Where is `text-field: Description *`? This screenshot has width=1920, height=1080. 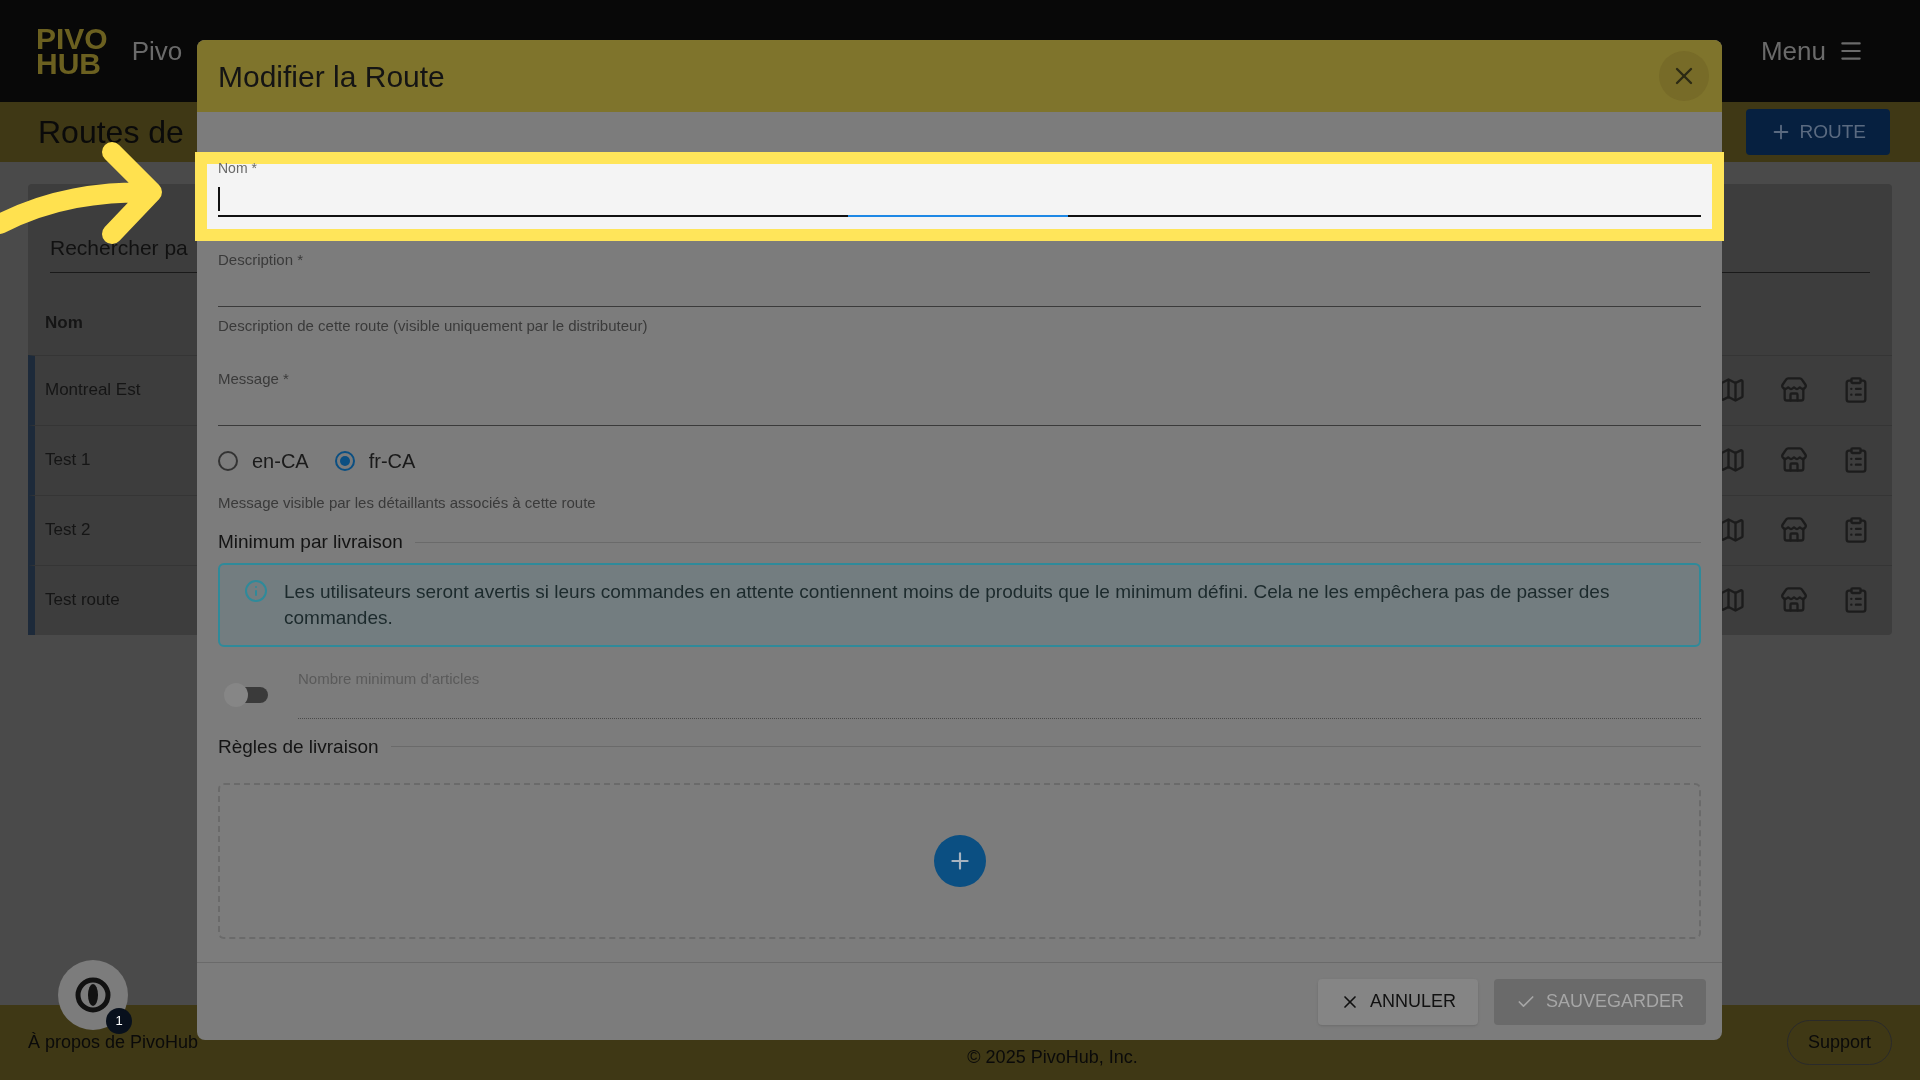 text-field: Description * is located at coordinates (959, 278).